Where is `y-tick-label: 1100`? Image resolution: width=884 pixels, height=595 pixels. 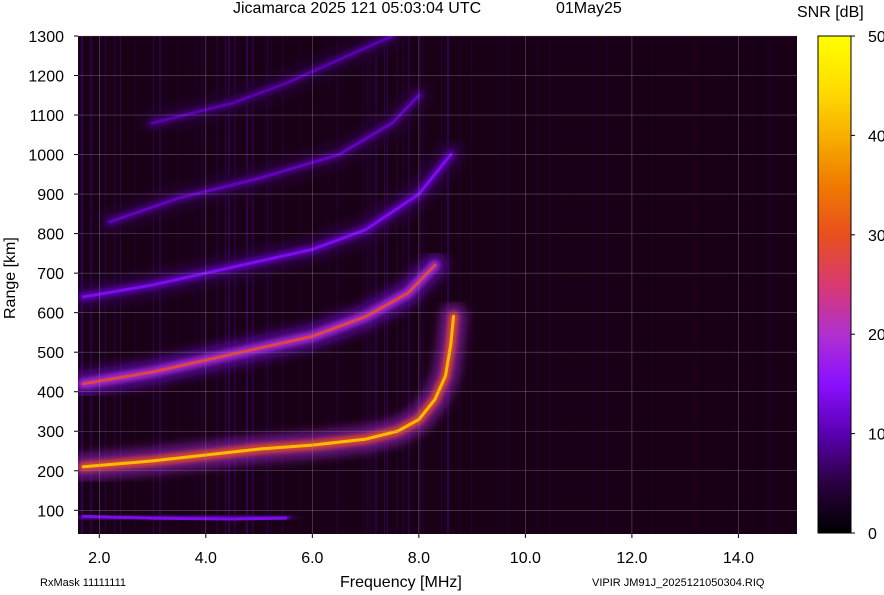
y-tick-label: 1100 is located at coordinates (47, 116).